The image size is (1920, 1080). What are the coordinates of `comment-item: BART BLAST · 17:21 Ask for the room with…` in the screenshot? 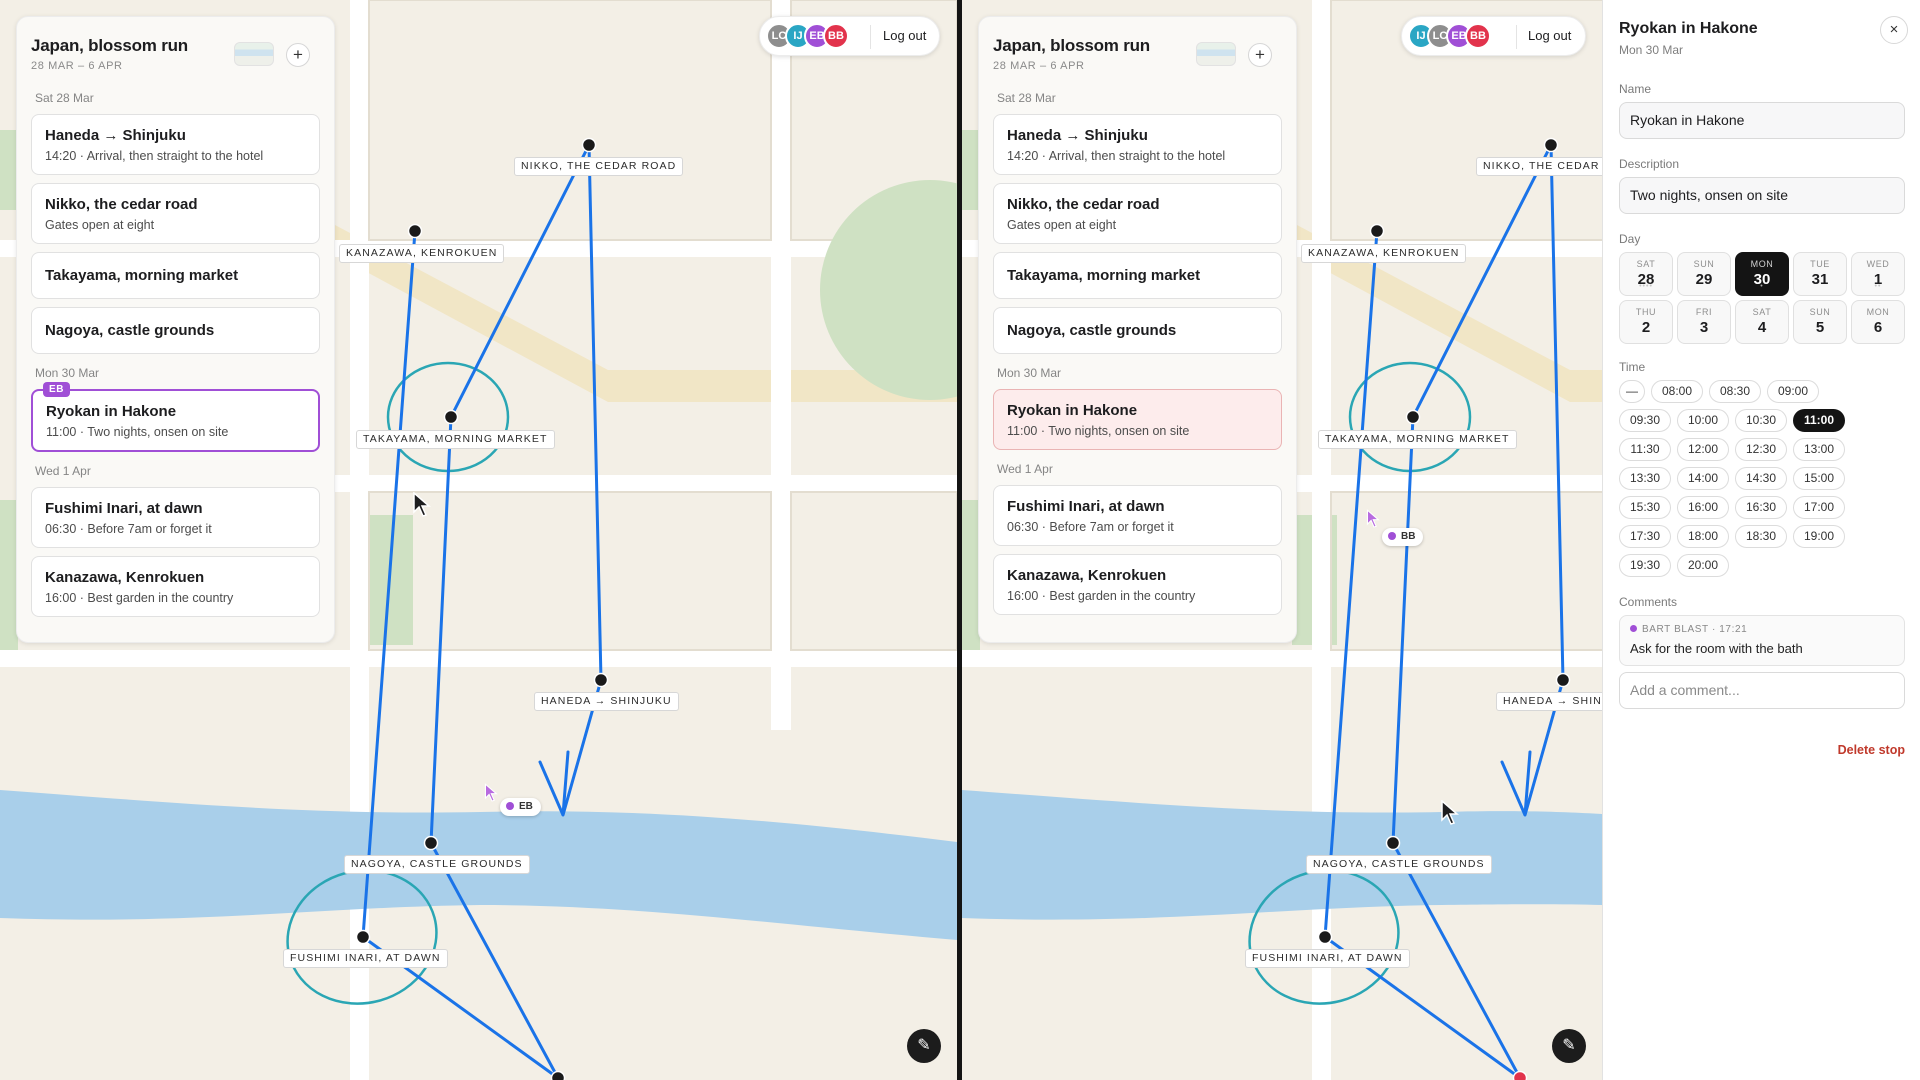 It's located at (1762, 640).